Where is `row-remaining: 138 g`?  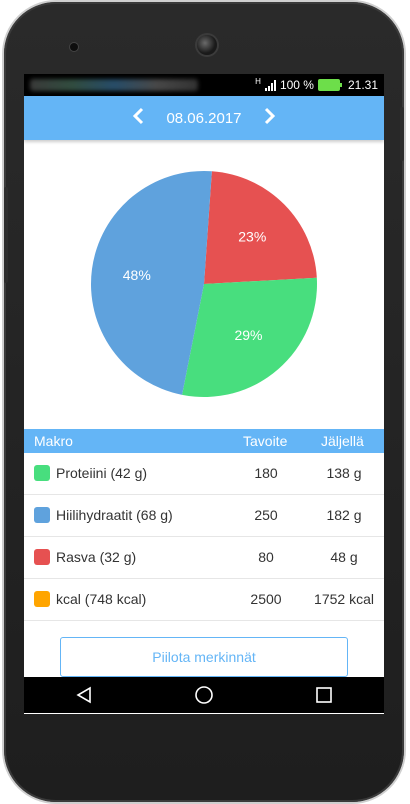
row-remaining: 138 g is located at coordinates (344, 473).